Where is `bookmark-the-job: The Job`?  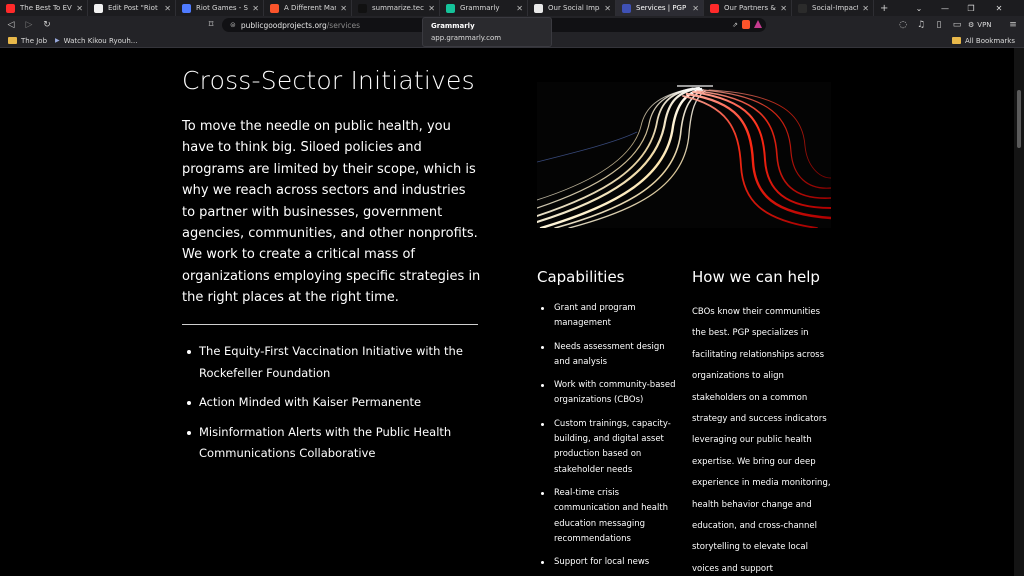
bookmark-the-job: The Job is located at coordinates (27, 41).